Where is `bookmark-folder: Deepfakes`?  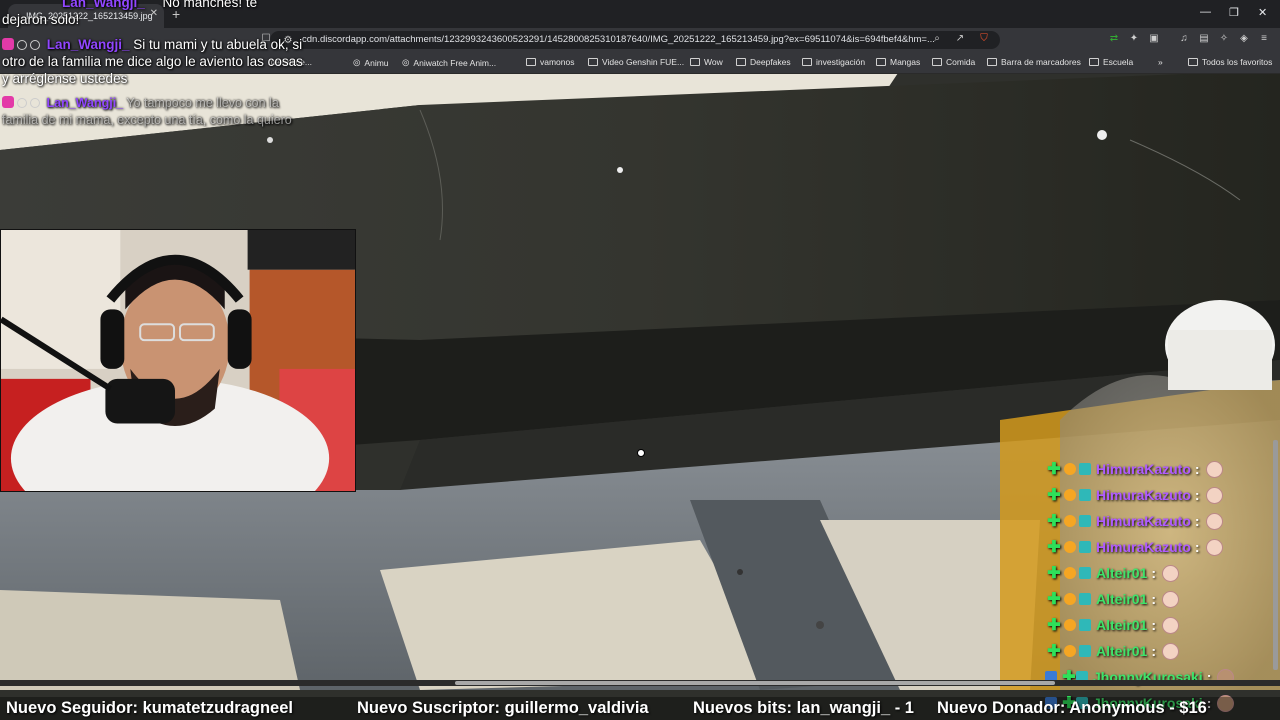 bookmark-folder: Deepfakes is located at coordinates (763, 62).